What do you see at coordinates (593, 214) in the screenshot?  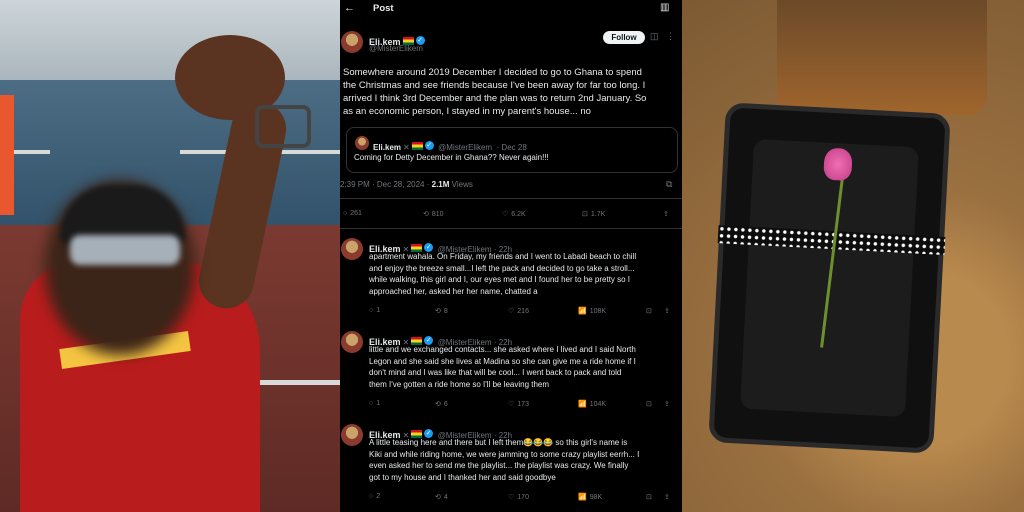 I see `bookmark-stat: ⊡ 1.7K` at bounding box center [593, 214].